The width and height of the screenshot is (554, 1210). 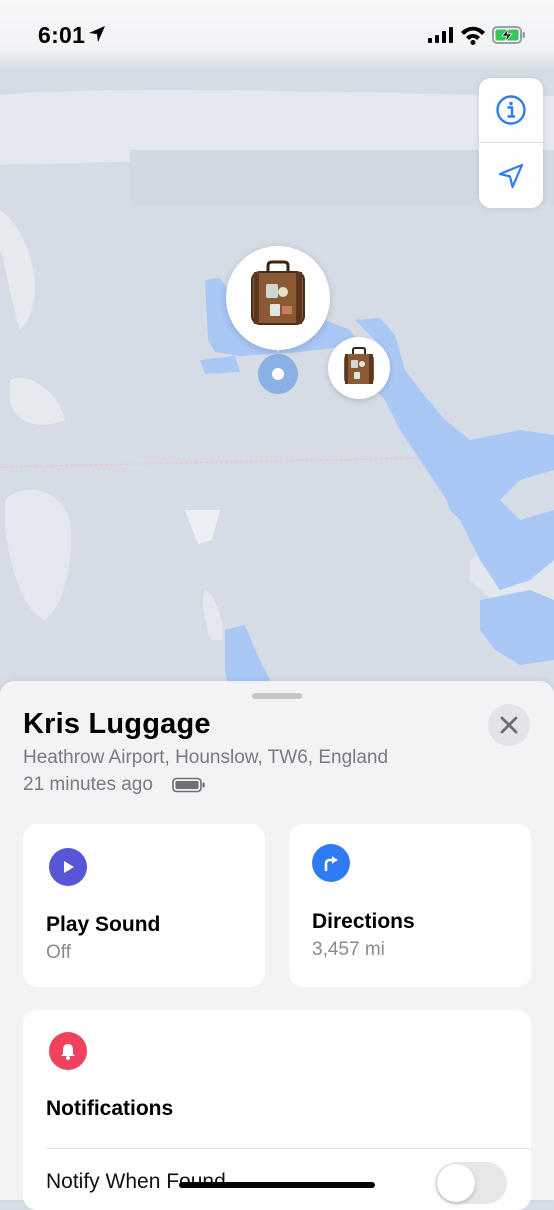 I want to click on toggle-knob, so click(x=456, y=1183).